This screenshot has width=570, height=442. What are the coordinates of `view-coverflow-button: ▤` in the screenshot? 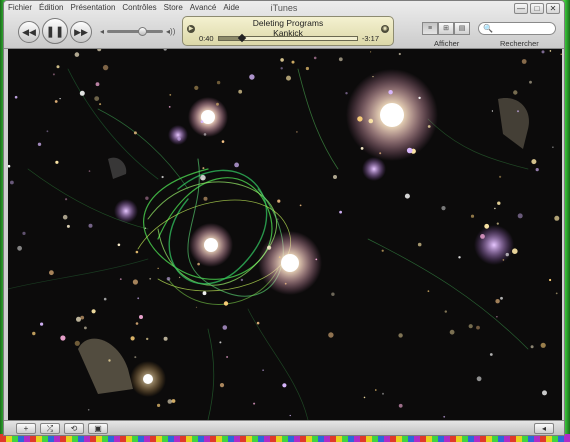 It's located at (462, 28).